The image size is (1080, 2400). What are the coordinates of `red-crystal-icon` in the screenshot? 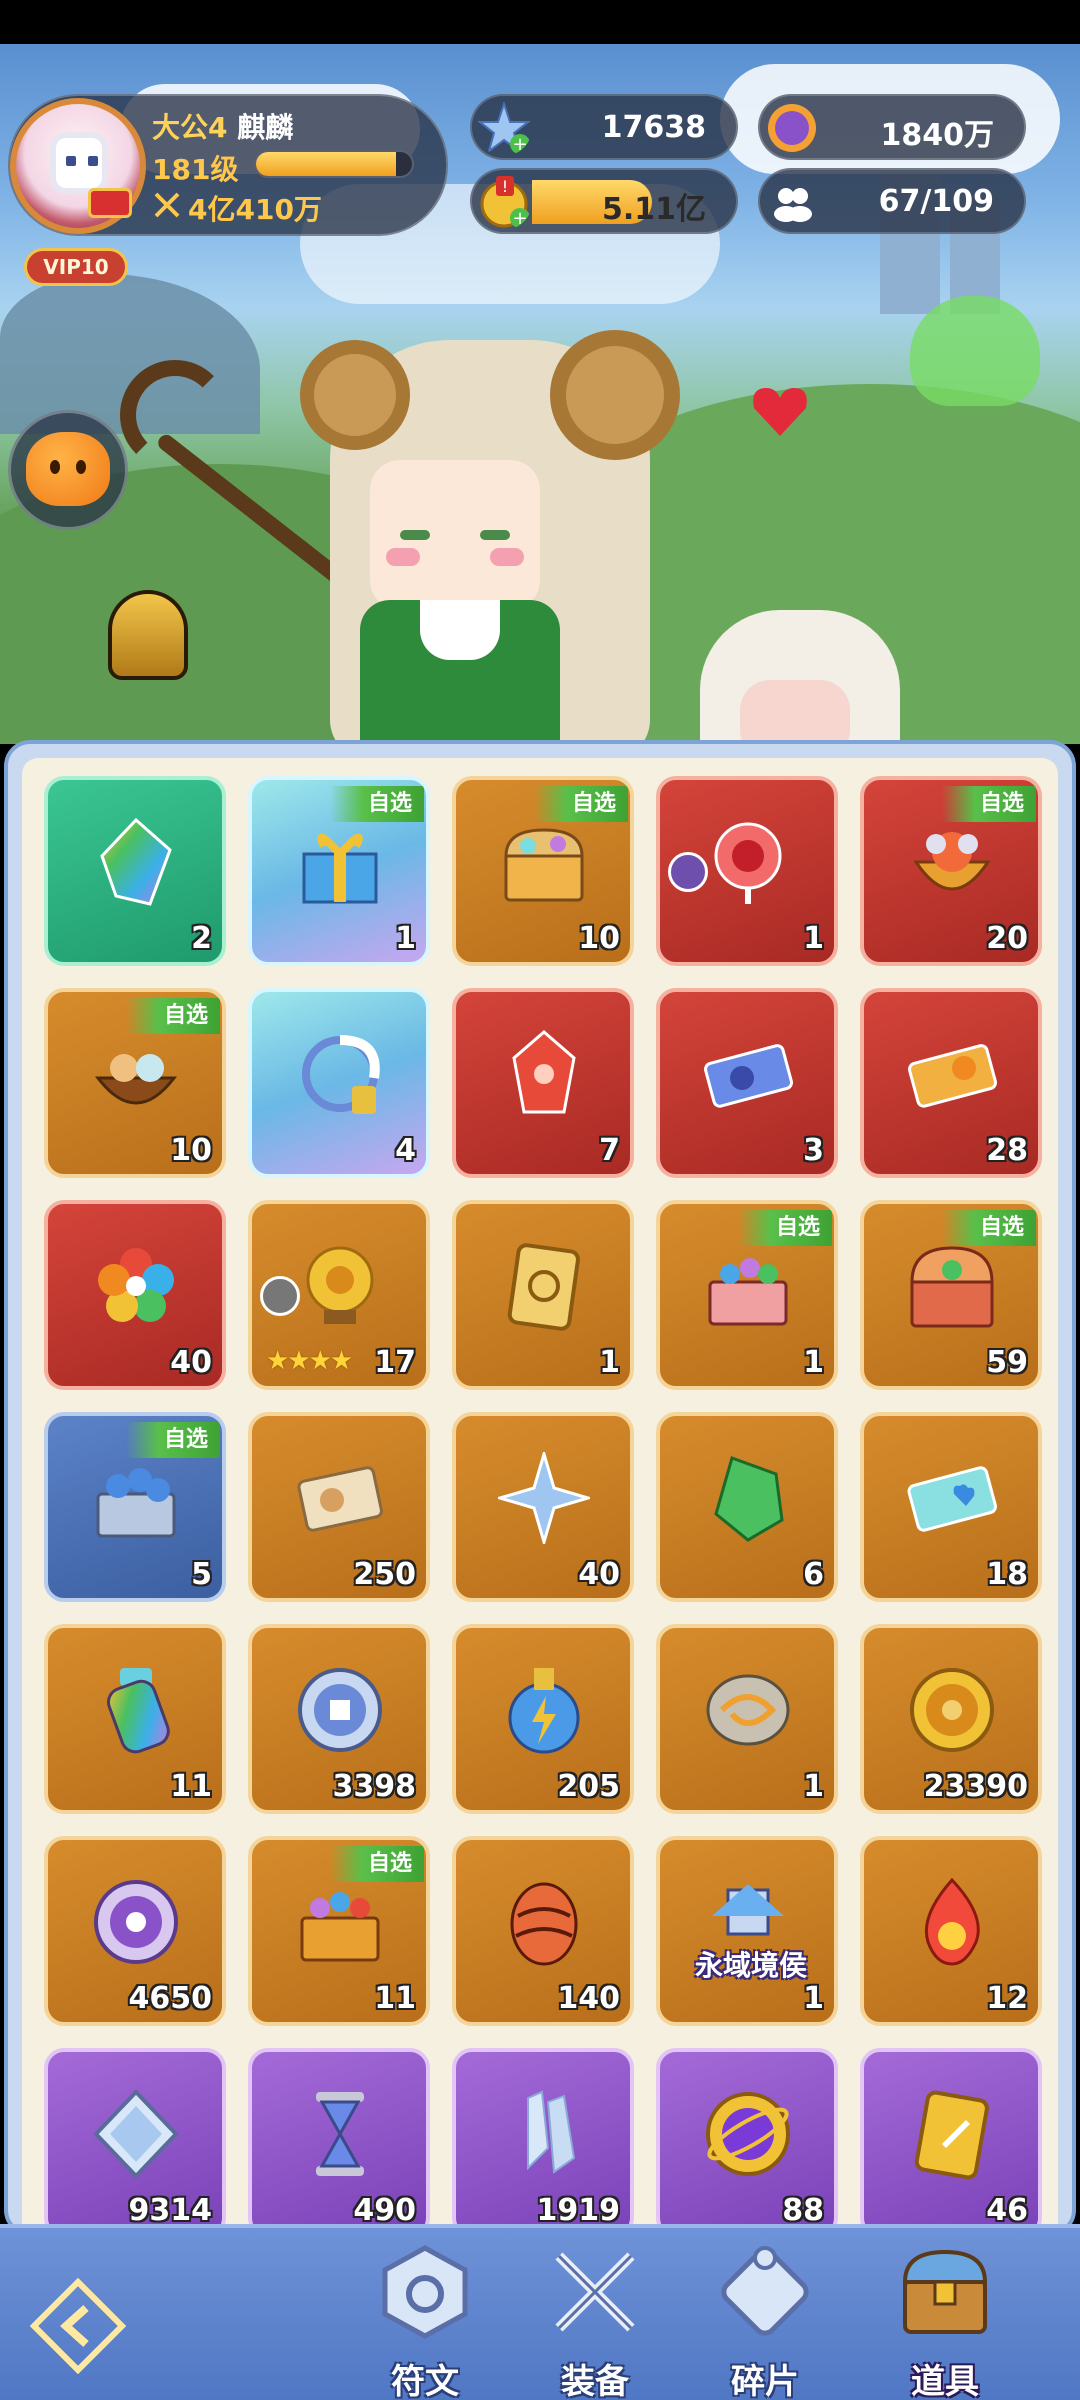 It's located at (544, 1072).